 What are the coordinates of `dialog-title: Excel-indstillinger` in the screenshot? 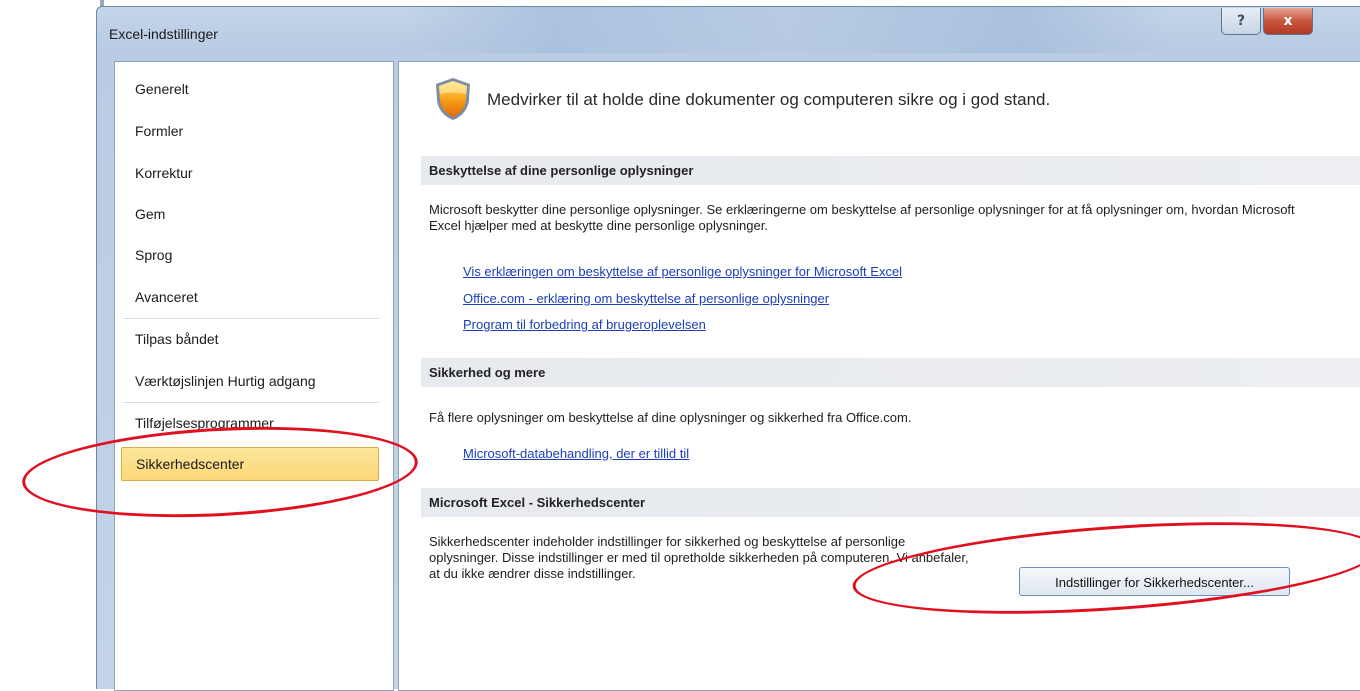 It's located at (163, 34).